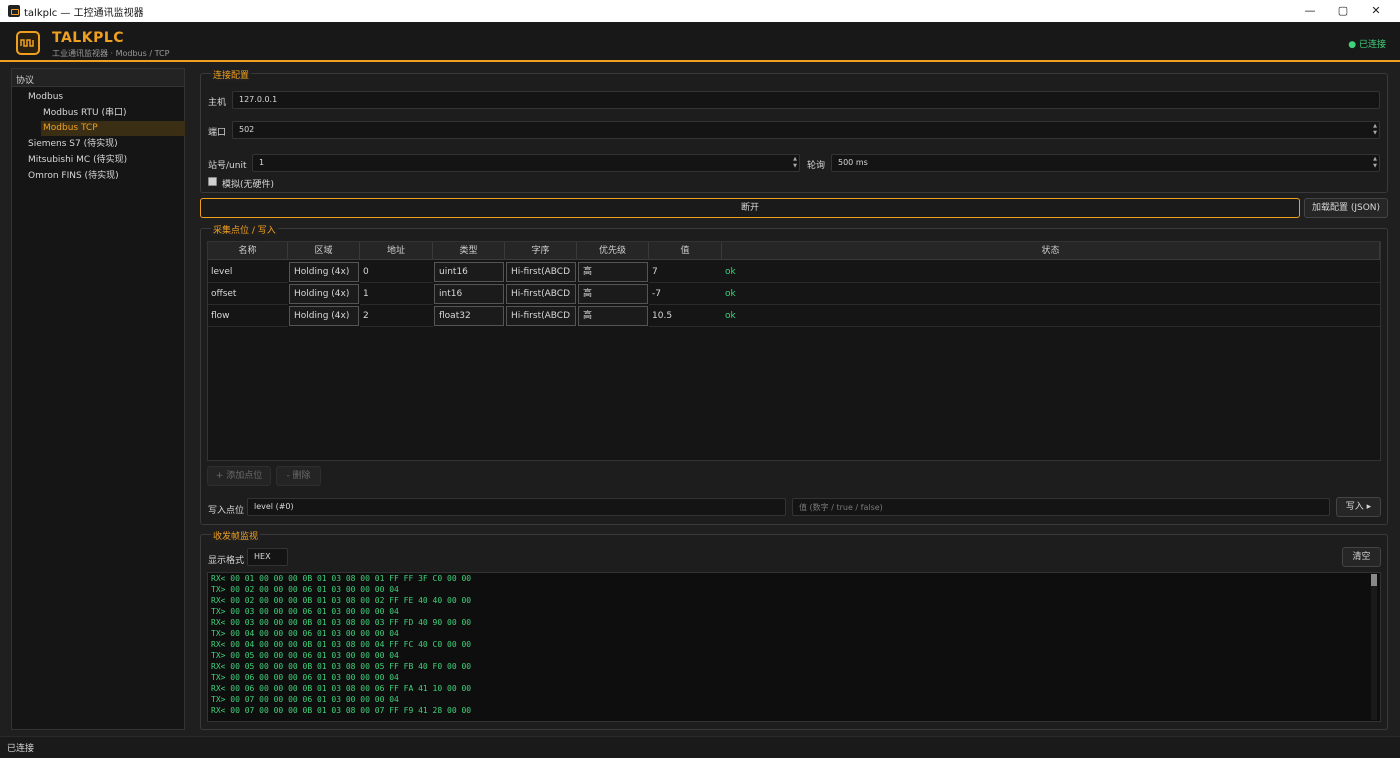 The height and width of the screenshot is (758, 1400). Describe the element at coordinates (113, 128) in the screenshot. I see `tree-item-modbus-tcp: Modbus TCP` at that location.